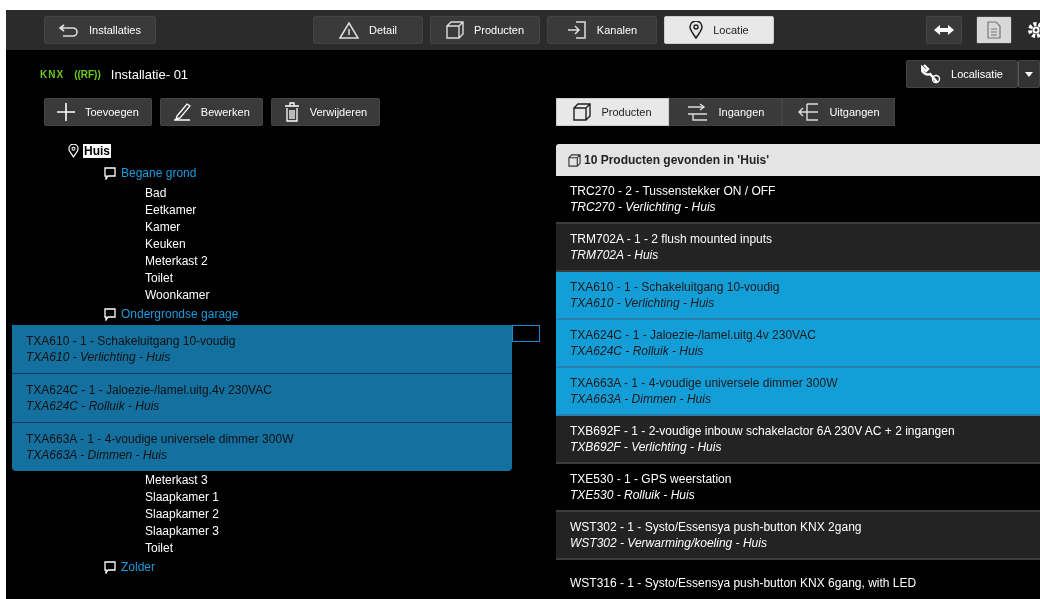 Image resolution: width=1040 pixels, height=599 pixels. Describe the element at coordinates (182, 496) in the screenshot. I see `tree-item: Slaapkamer 1` at that location.